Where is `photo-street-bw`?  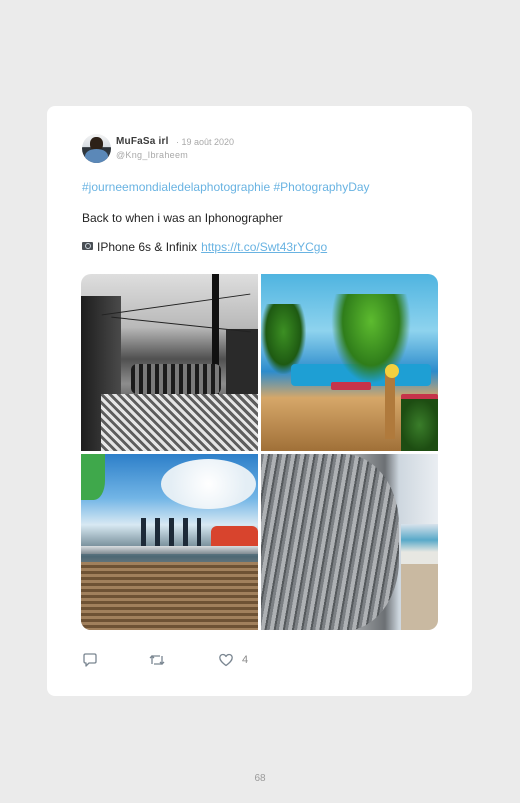
photo-street-bw is located at coordinates (169, 362).